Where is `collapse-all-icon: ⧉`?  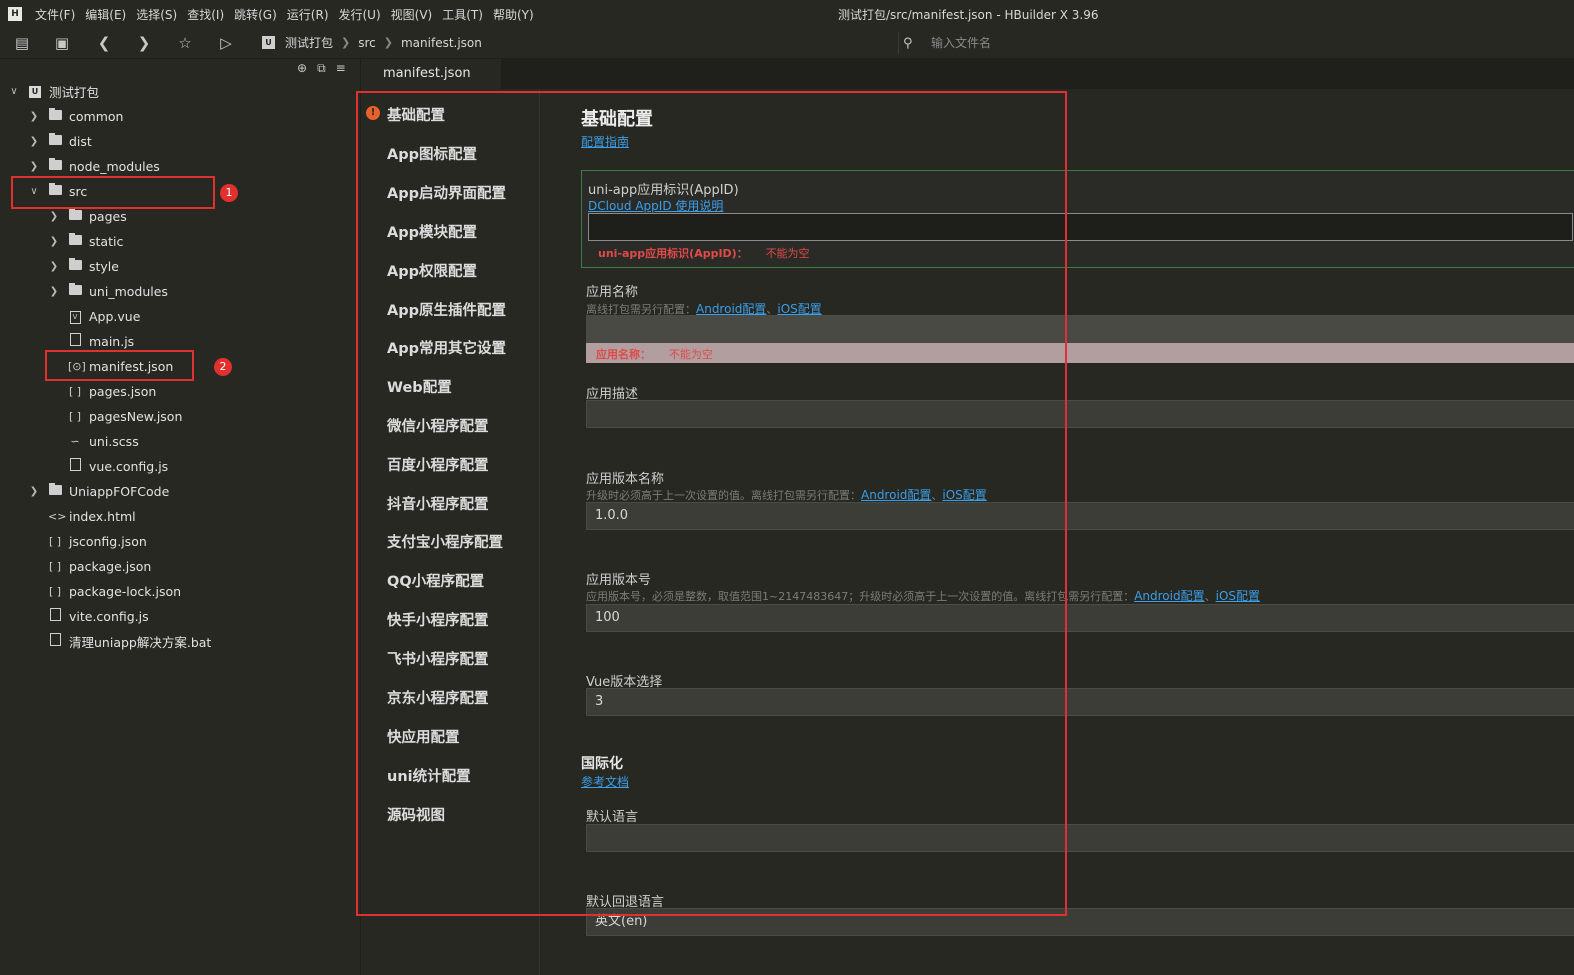
collapse-all-icon: ⧉ is located at coordinates (321, 68).